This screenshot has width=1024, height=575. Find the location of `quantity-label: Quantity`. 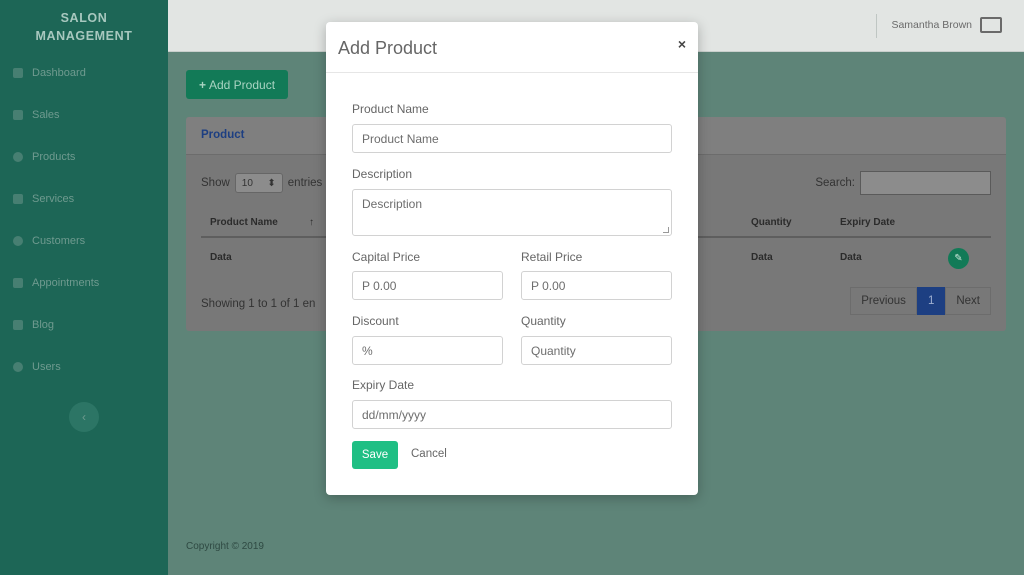

quantity-label: Quantity is located at coordinates (543, 321).